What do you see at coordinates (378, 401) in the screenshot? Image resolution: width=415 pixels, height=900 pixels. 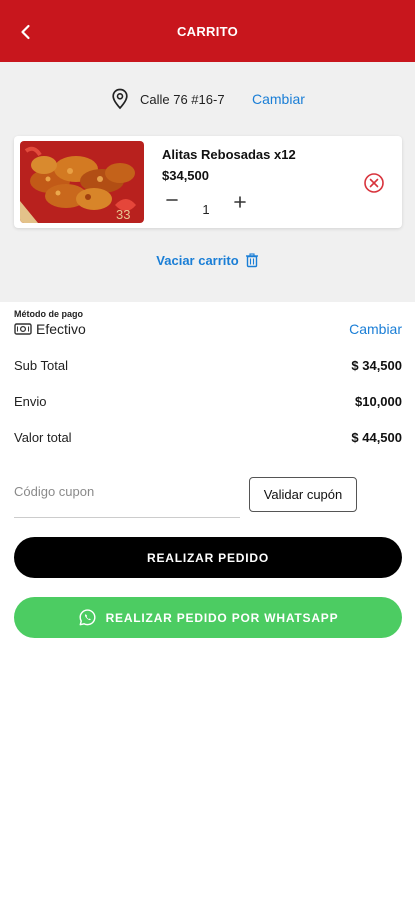 I see `shipping-value: $10,000` at bounding box center [378, 401].